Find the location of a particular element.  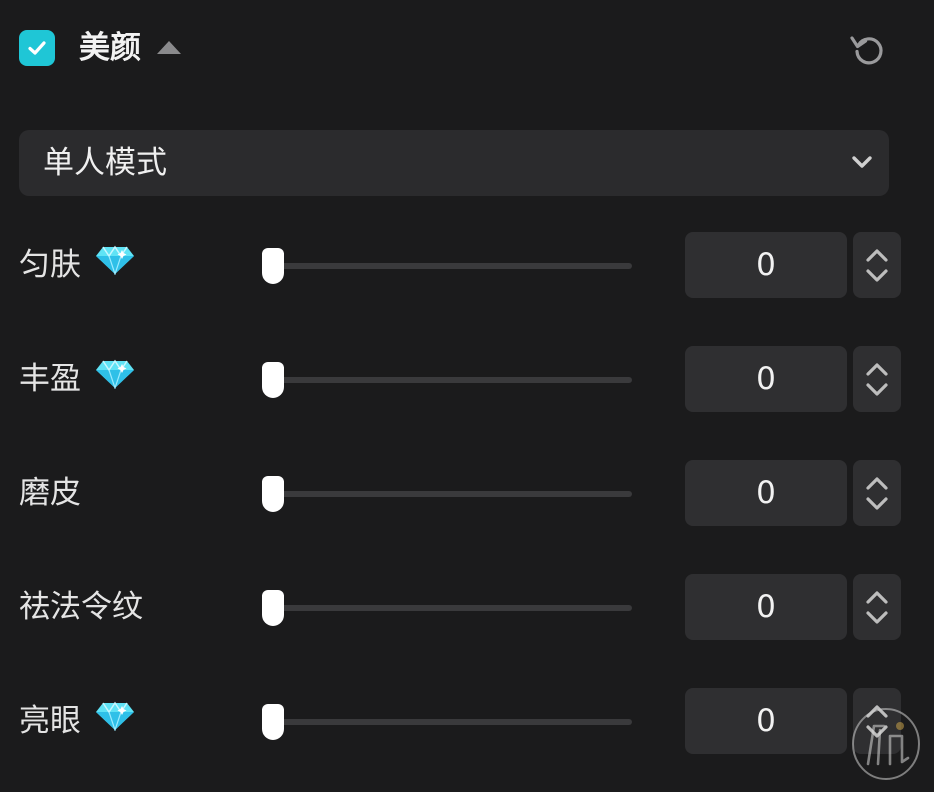

slider-label: 磨皮 is located at coordinates (50, 493).